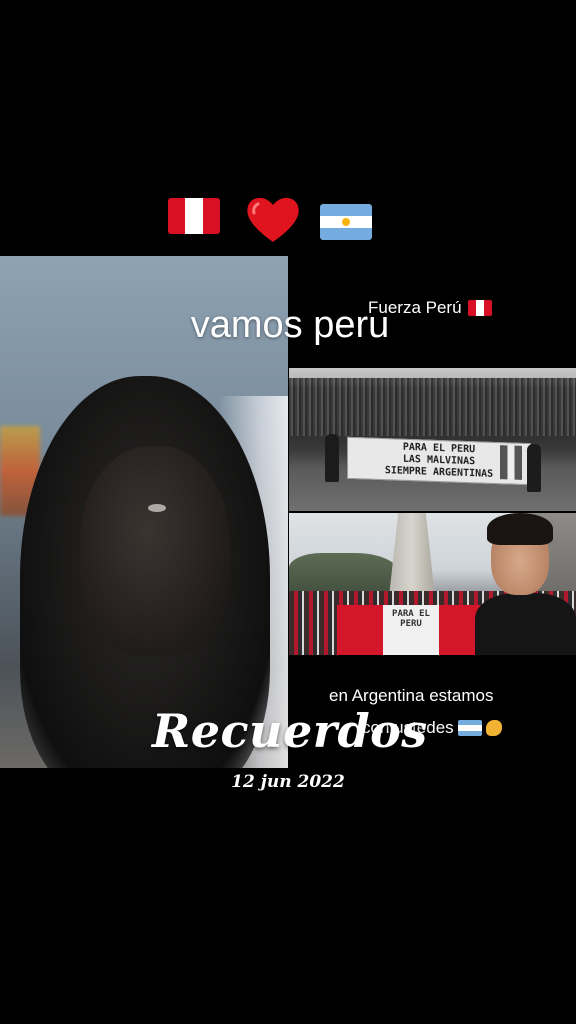  I want to click on fuerza-caption: Fuerza Perú, so click(430, 308).